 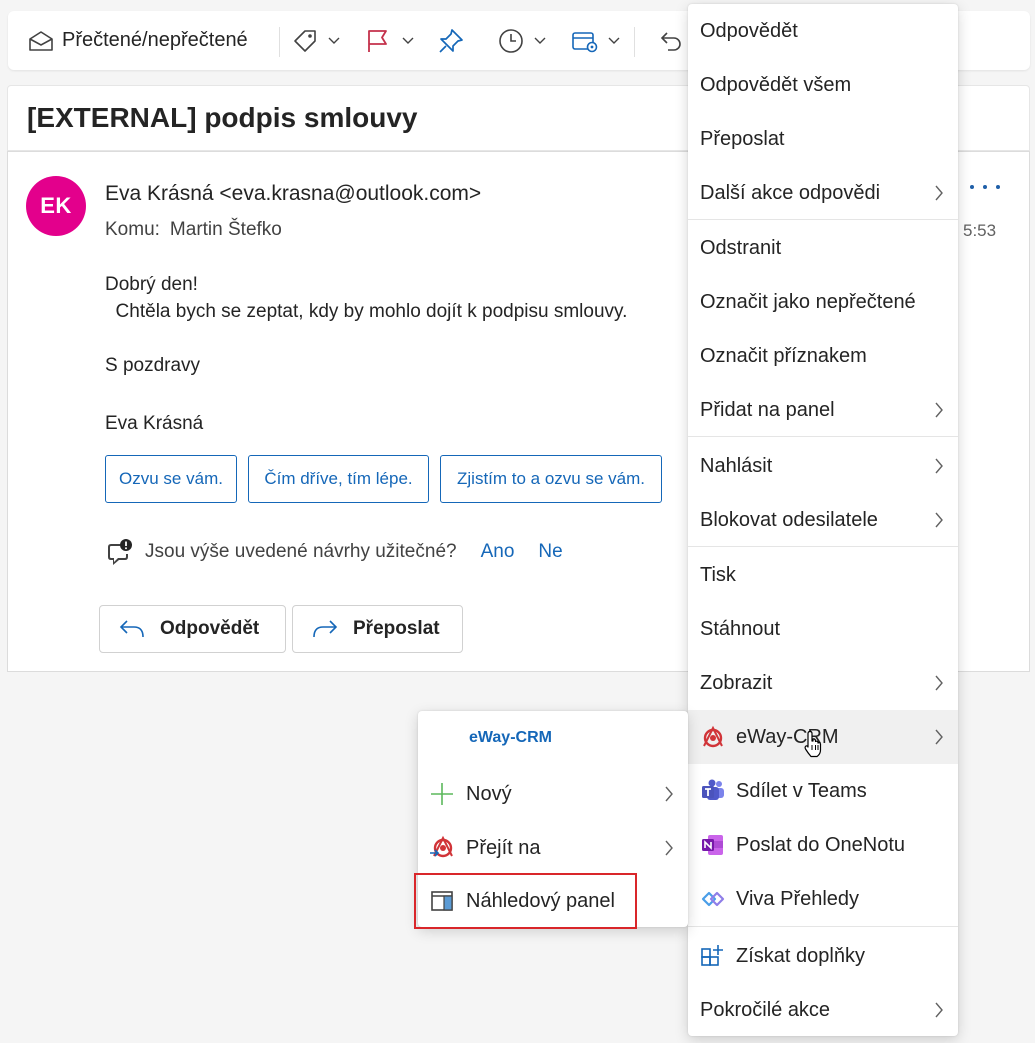 I want to click on menu-item-block-sender: Blokovat odesilatele, so click(x=823, y=520).